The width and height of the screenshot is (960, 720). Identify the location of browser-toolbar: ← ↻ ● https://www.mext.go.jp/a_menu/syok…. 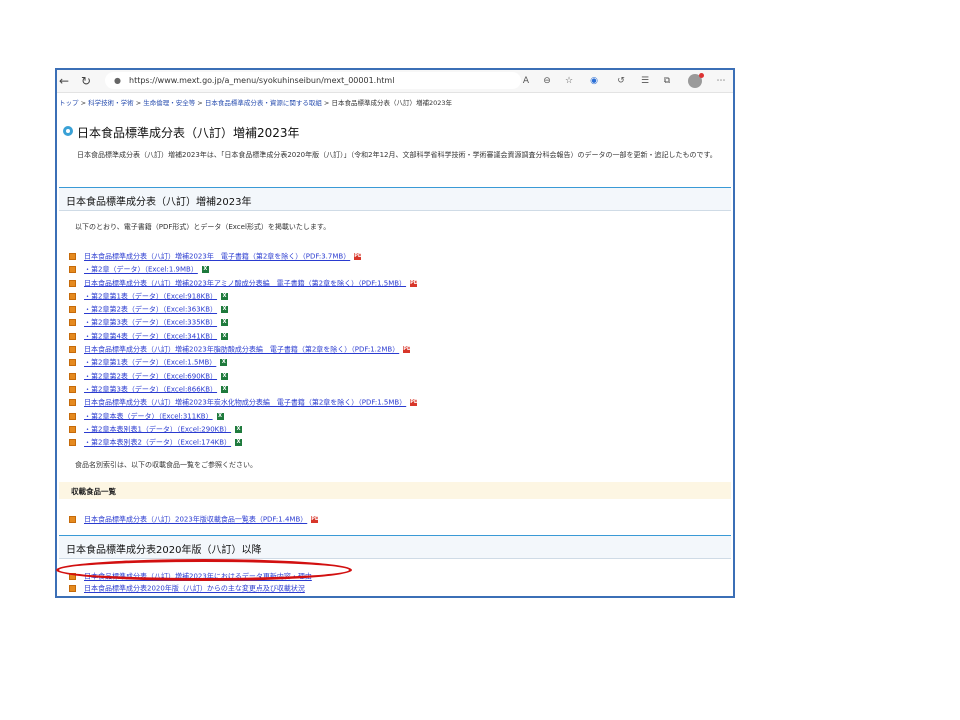
(395, 81).